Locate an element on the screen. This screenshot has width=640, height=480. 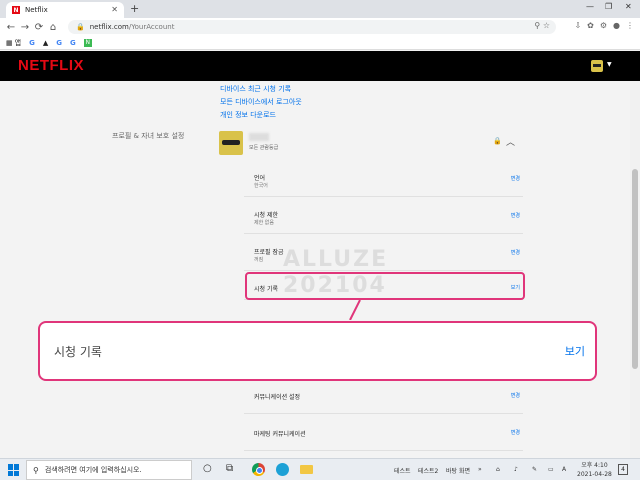
new-tab-icon: + is located at coordinates (134, 8).